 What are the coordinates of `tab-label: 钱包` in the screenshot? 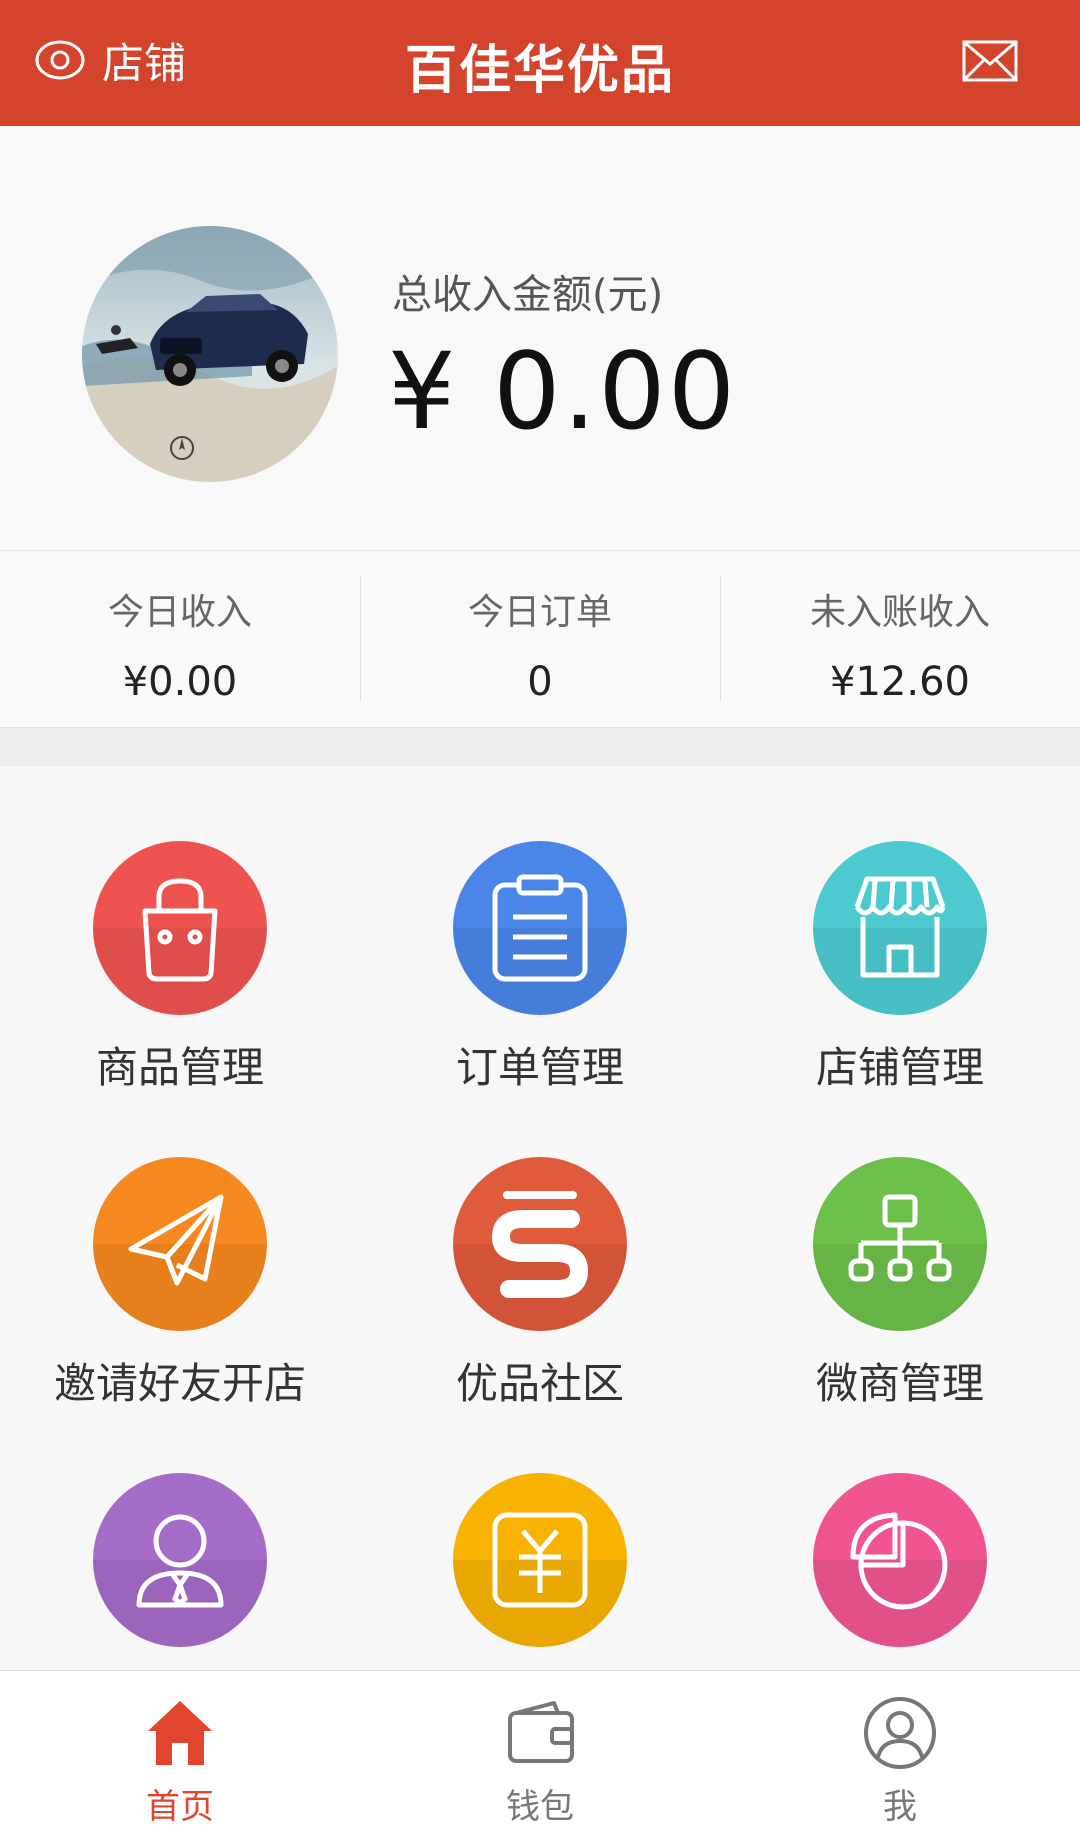 It's located at (540, 1807).